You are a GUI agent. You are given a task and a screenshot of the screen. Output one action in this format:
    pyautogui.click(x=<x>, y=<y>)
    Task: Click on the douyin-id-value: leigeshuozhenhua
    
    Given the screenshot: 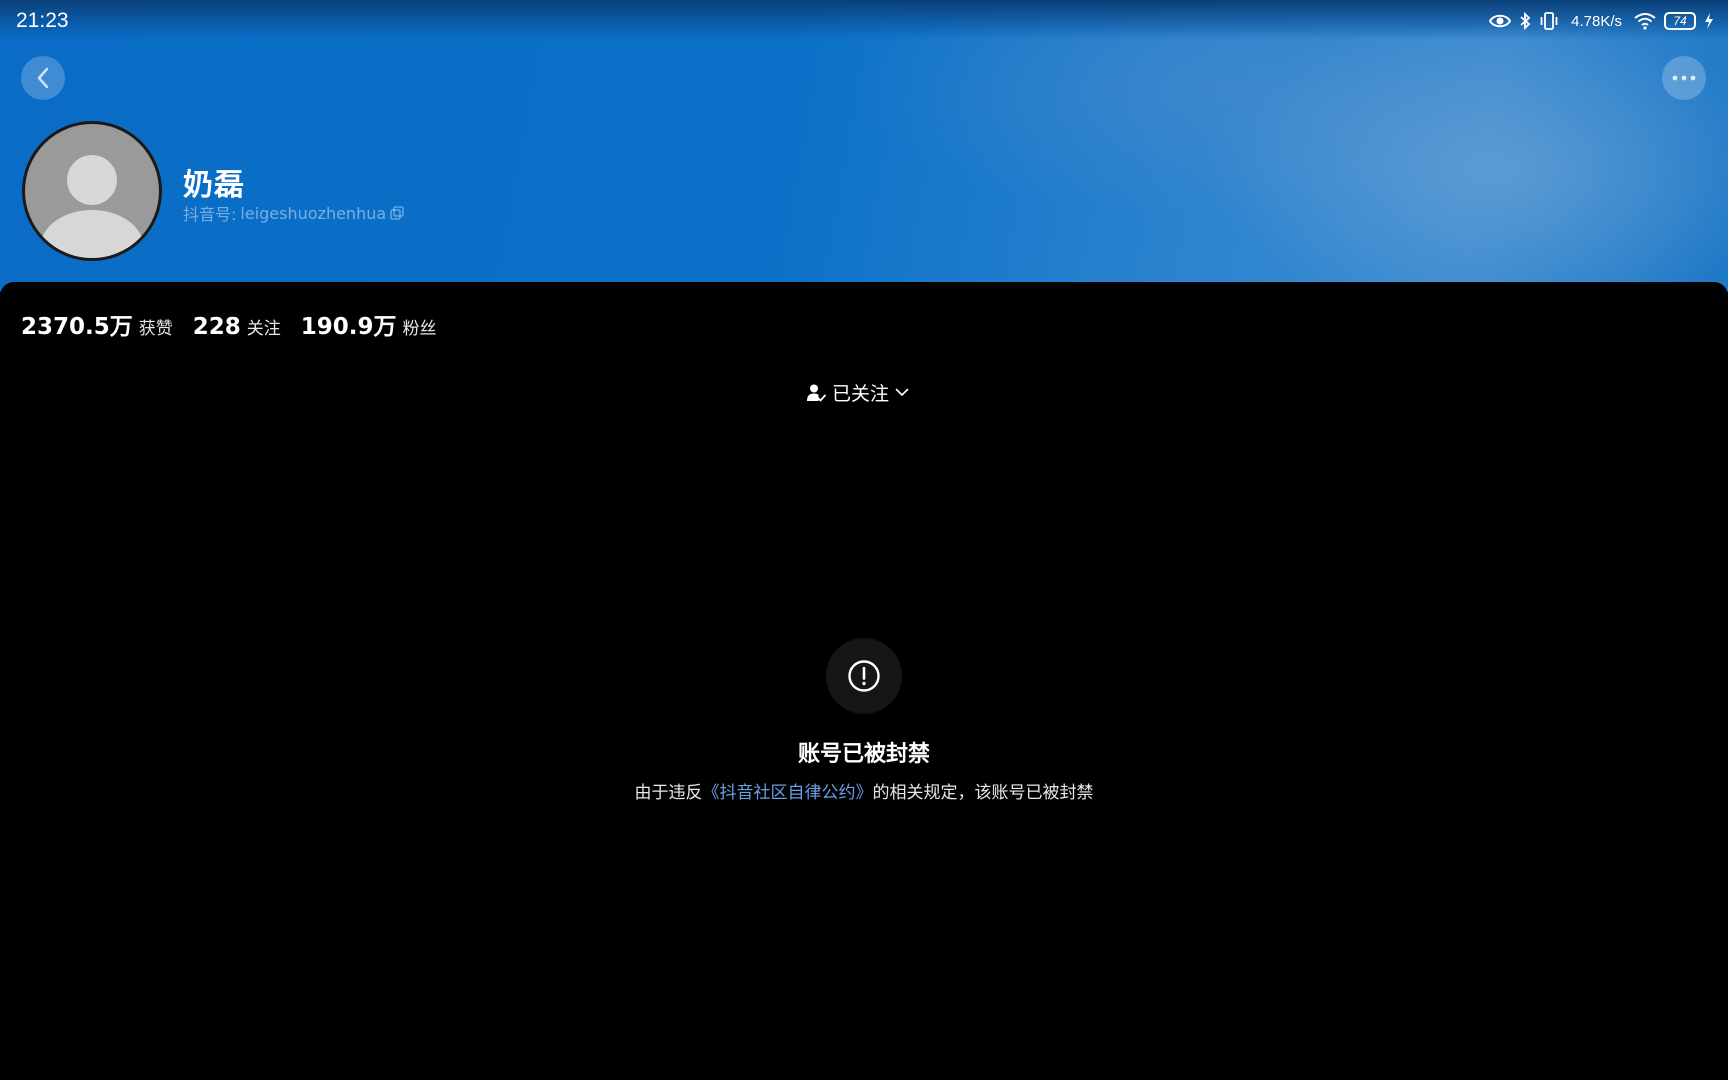 What is the action you would take?
    pyautogui.click(x=313, y=213)
    